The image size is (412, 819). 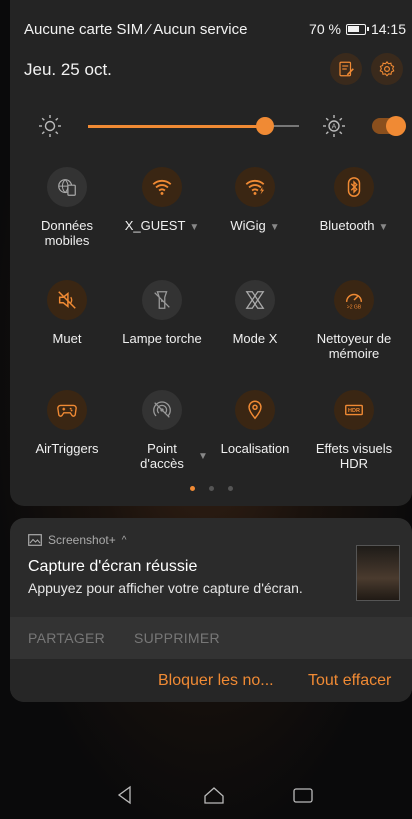 I want to click on location-icon, so click(x=255, y=410).